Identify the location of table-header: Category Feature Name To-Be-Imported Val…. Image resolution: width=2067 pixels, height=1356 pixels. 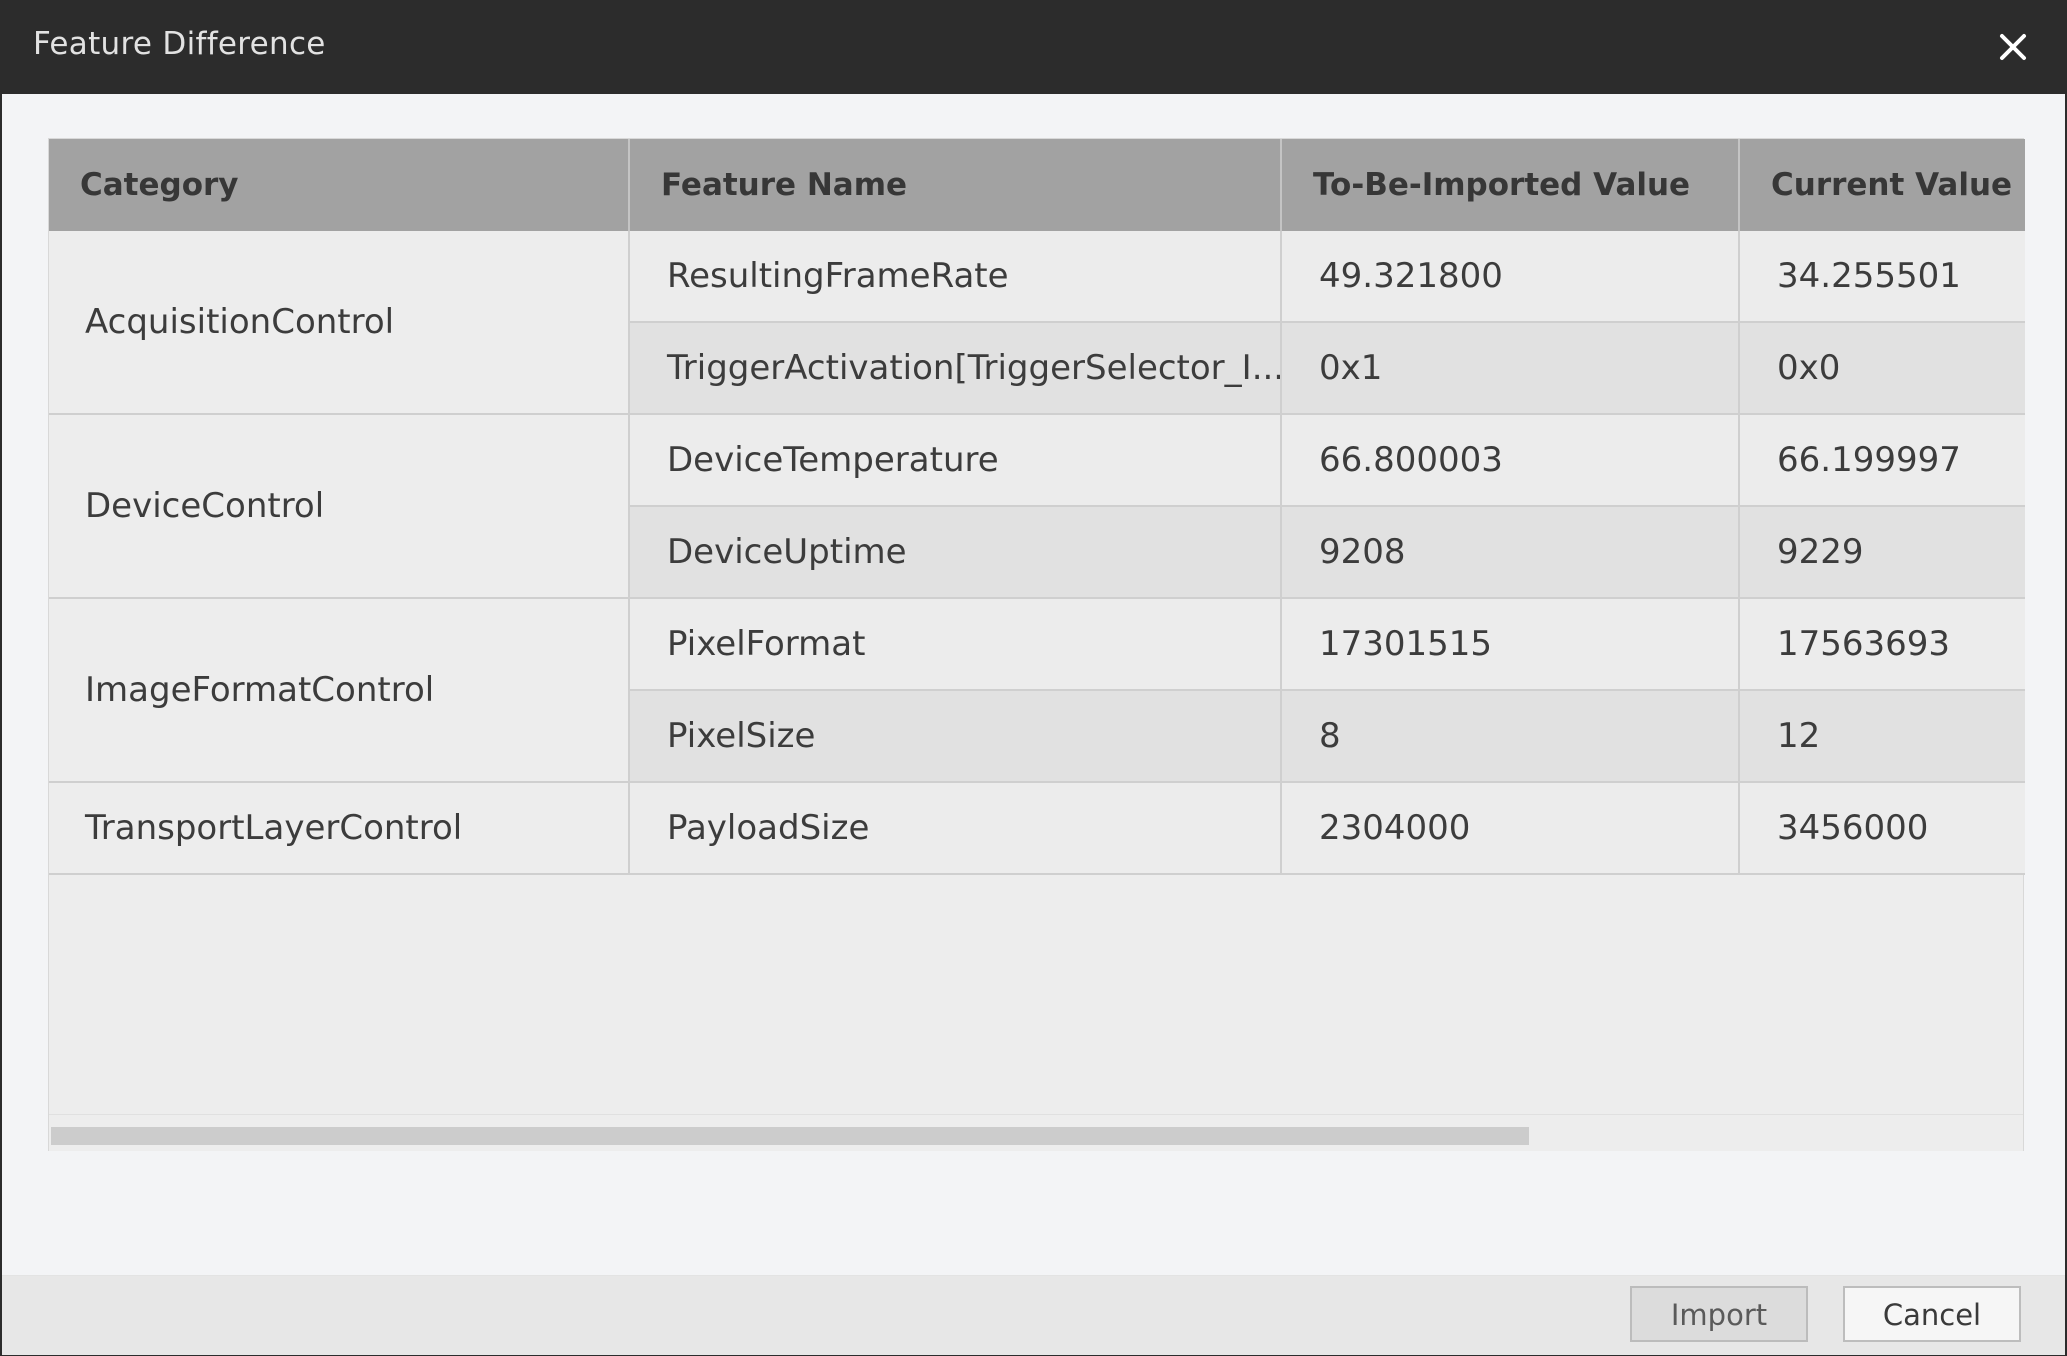
(1037, 185).